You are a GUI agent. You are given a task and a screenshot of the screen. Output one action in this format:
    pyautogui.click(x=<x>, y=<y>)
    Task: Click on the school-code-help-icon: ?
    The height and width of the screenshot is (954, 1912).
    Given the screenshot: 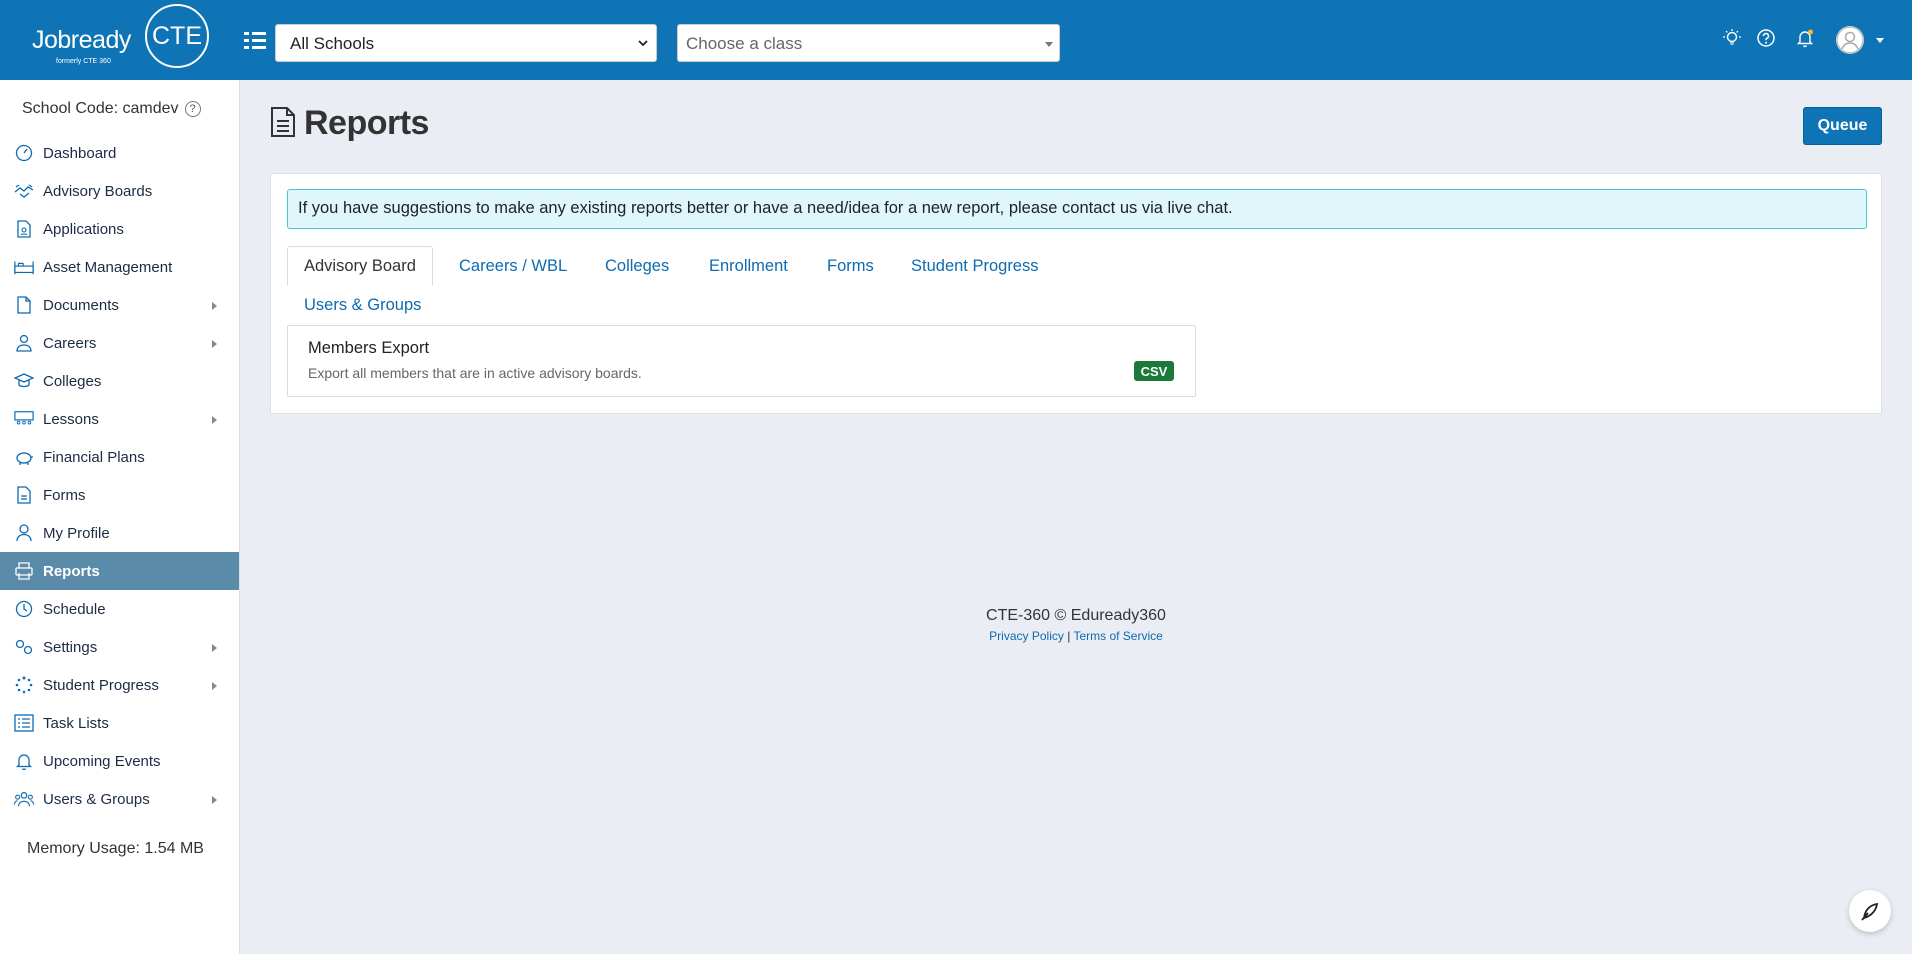 What is the action you would take?
    pyautogui.click(x=192, y=109)
    